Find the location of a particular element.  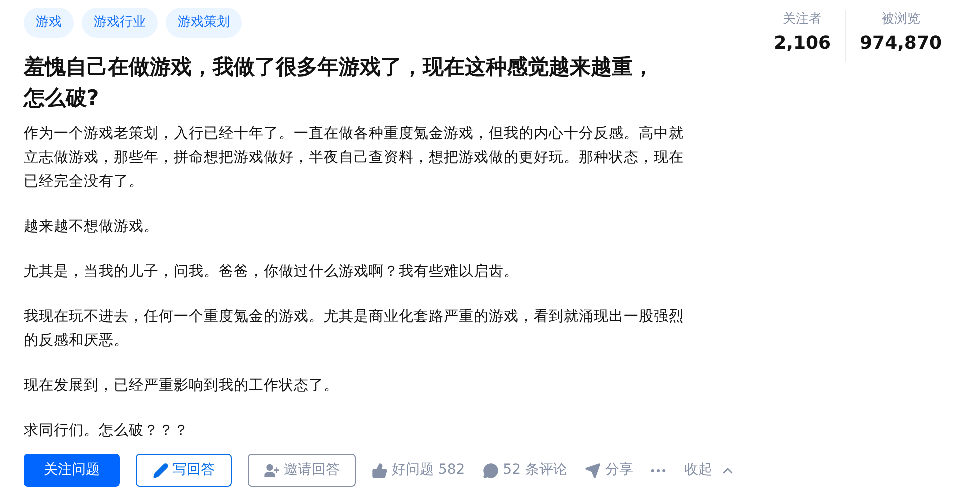

stat-label: 关注者 is located at coordinates (802, 20).